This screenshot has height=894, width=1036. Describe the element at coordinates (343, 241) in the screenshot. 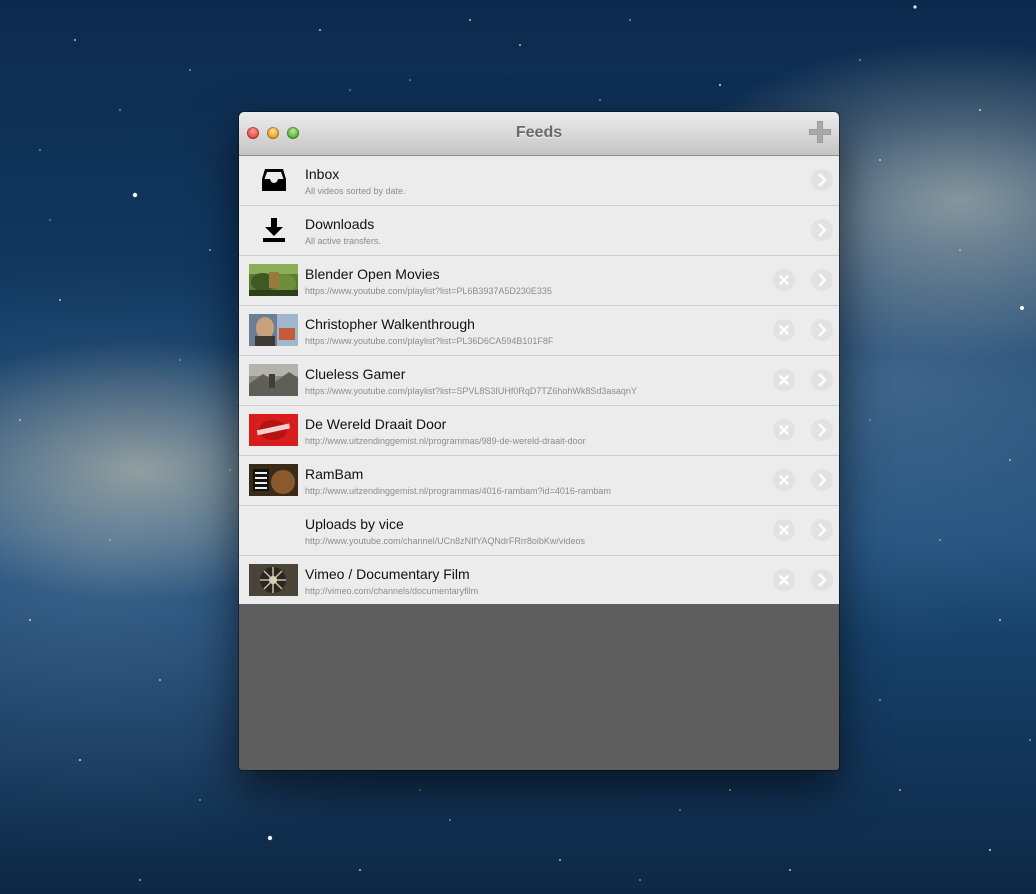

I see `feed-subtitle: All active transfers.` at that location.